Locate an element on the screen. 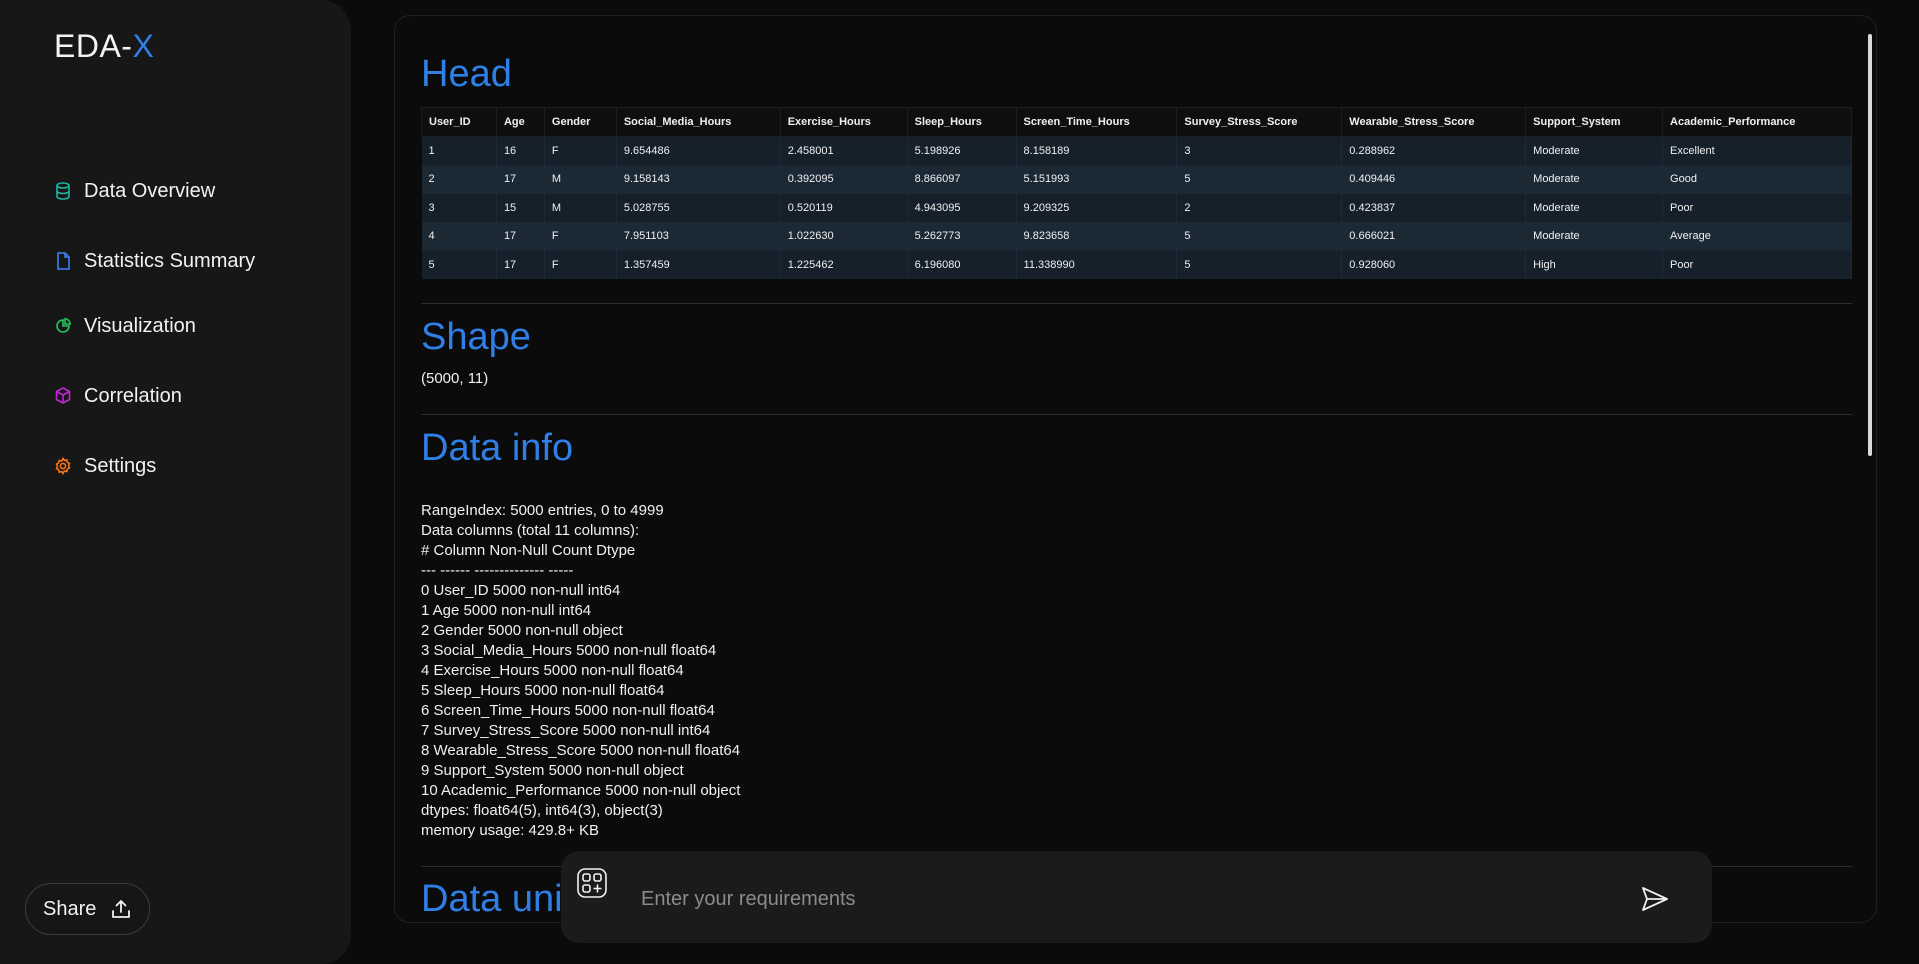  table-cell: 1.225462 is located at coordinates (844, 264).